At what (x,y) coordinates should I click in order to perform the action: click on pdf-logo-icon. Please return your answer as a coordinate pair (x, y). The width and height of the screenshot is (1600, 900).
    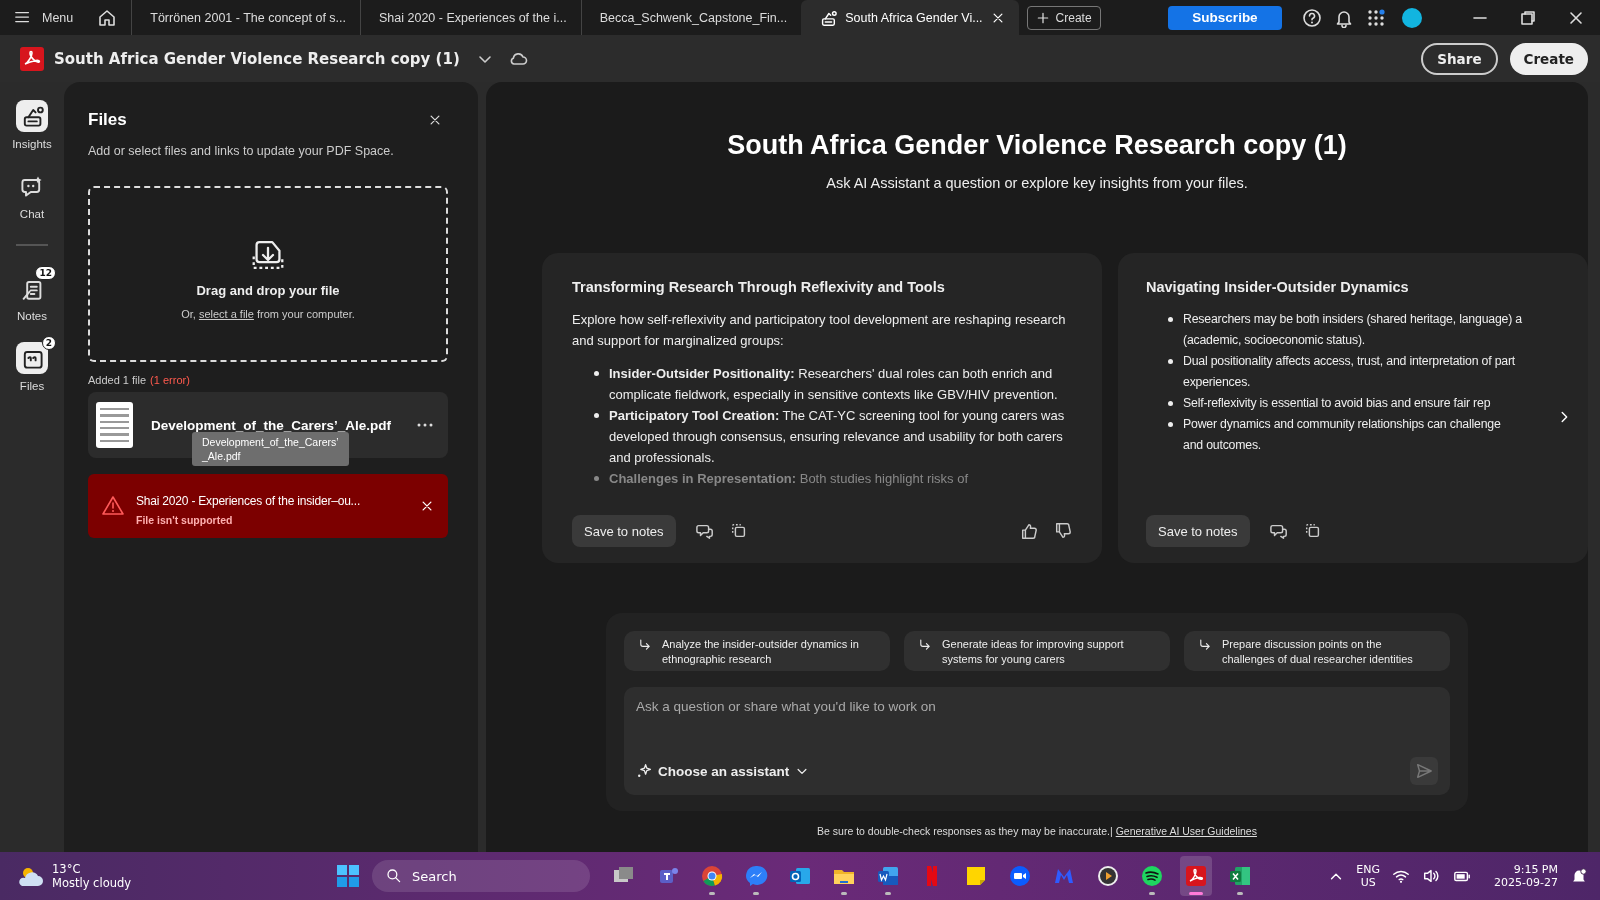
    Looking at the image, I should click on (32, 58).